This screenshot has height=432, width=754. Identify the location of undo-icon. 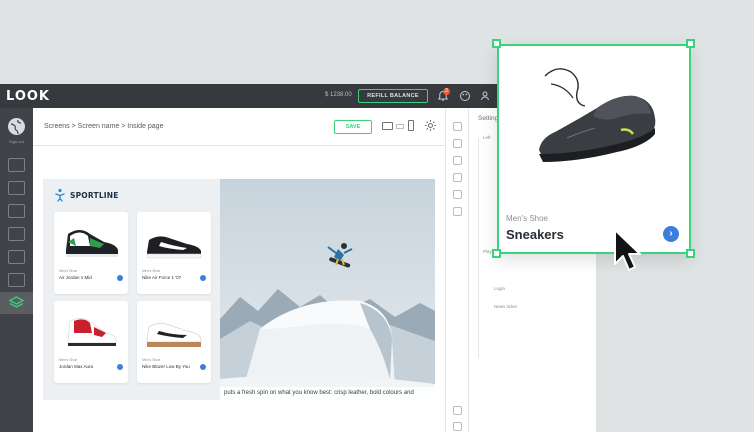
(457, 410).